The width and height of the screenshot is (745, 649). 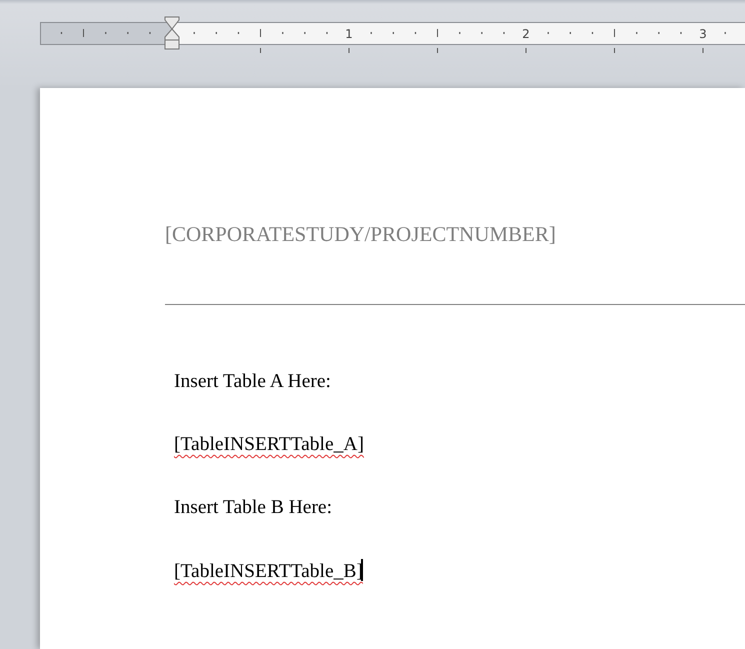 I want to click on header-text: [CORPORATESTUDY/PROJECTNUMBER], so click(x=360, y=234).